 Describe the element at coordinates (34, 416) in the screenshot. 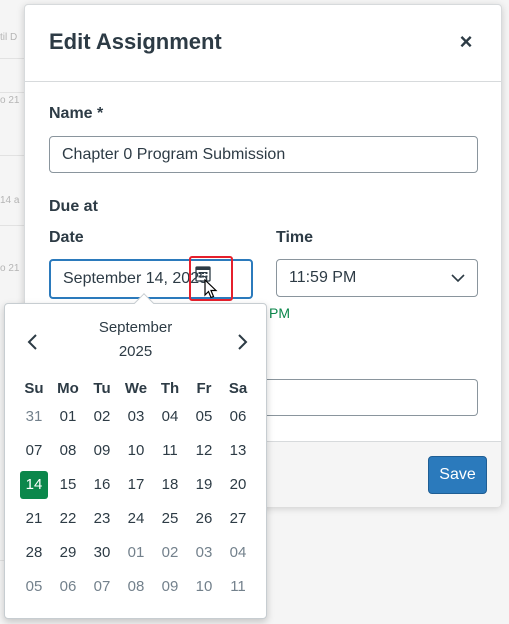

I see `calendar-day-number: 31` at that location.